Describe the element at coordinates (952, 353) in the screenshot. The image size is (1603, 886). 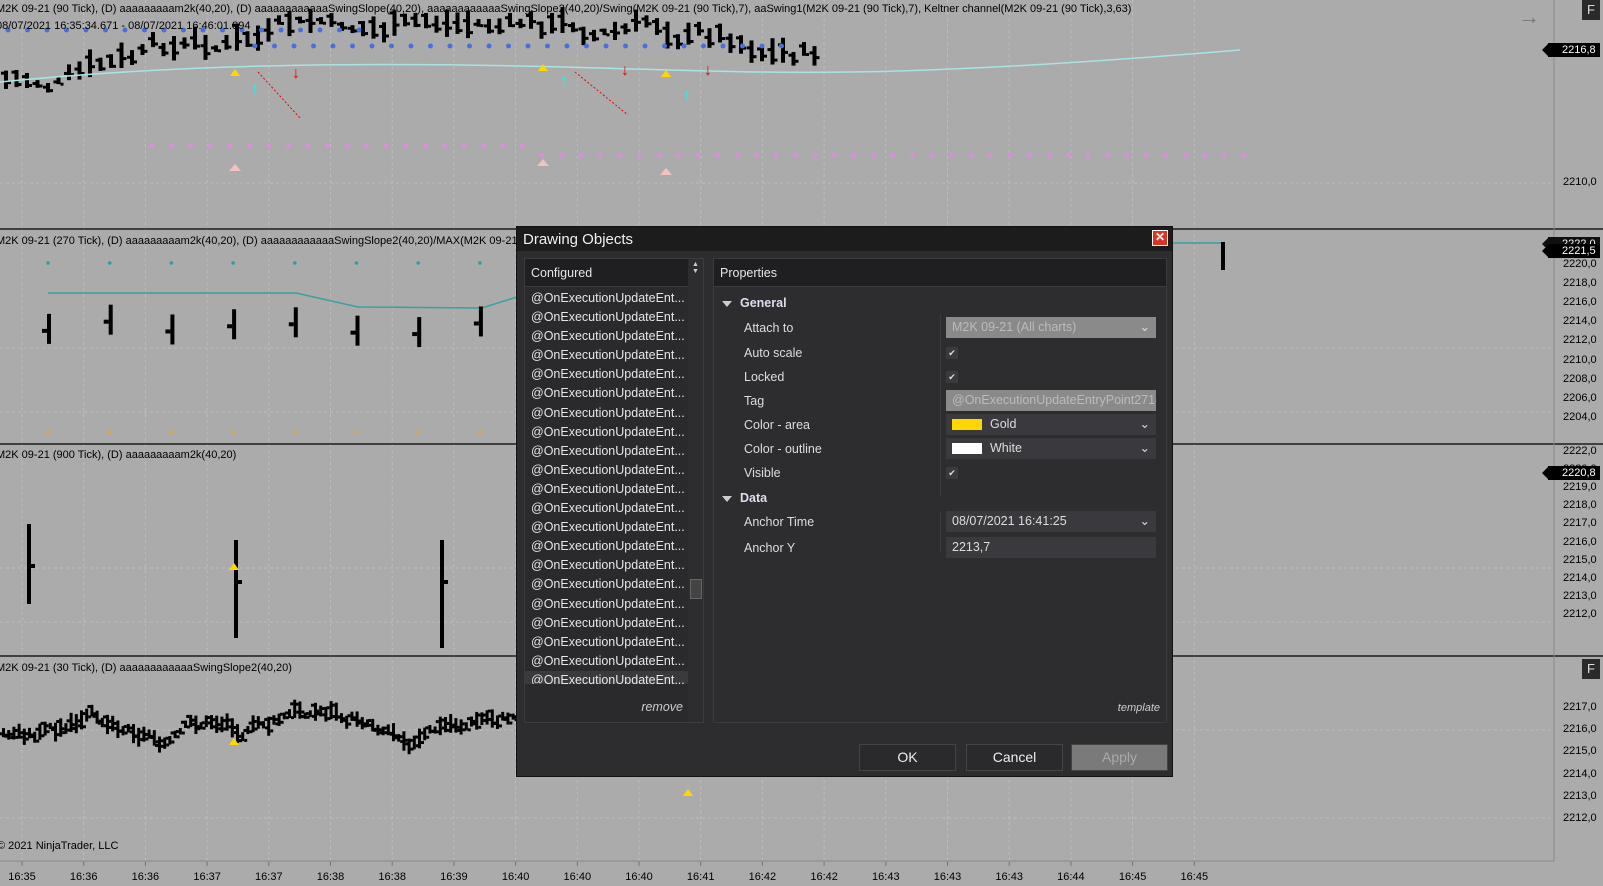
I see `auto-scale-checkbox: ✔` at that location.